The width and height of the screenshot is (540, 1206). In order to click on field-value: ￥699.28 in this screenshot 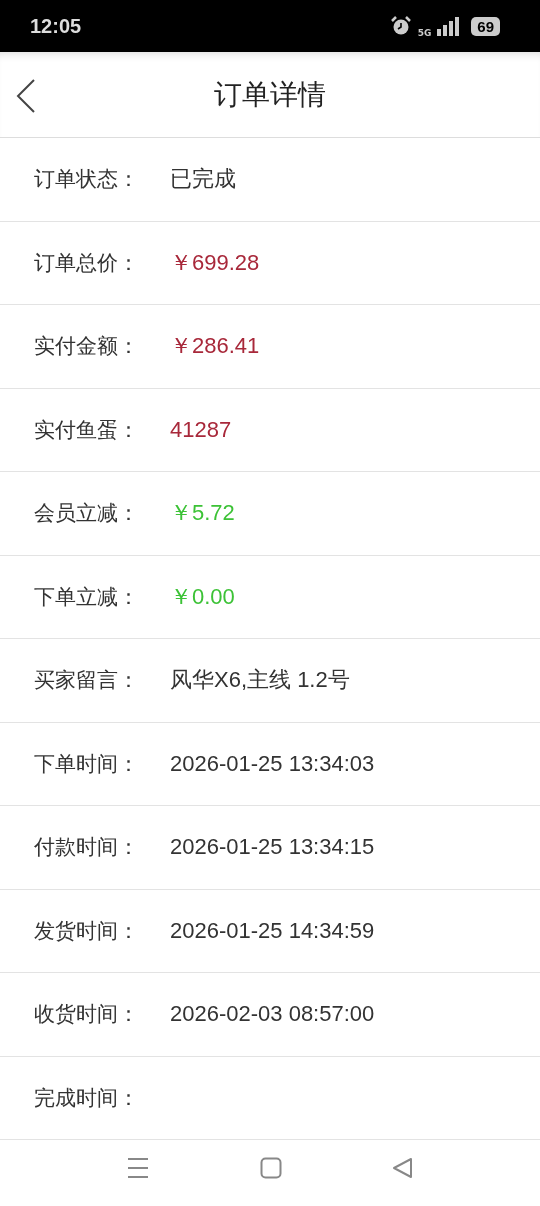, I will do `click(215, 262)`.